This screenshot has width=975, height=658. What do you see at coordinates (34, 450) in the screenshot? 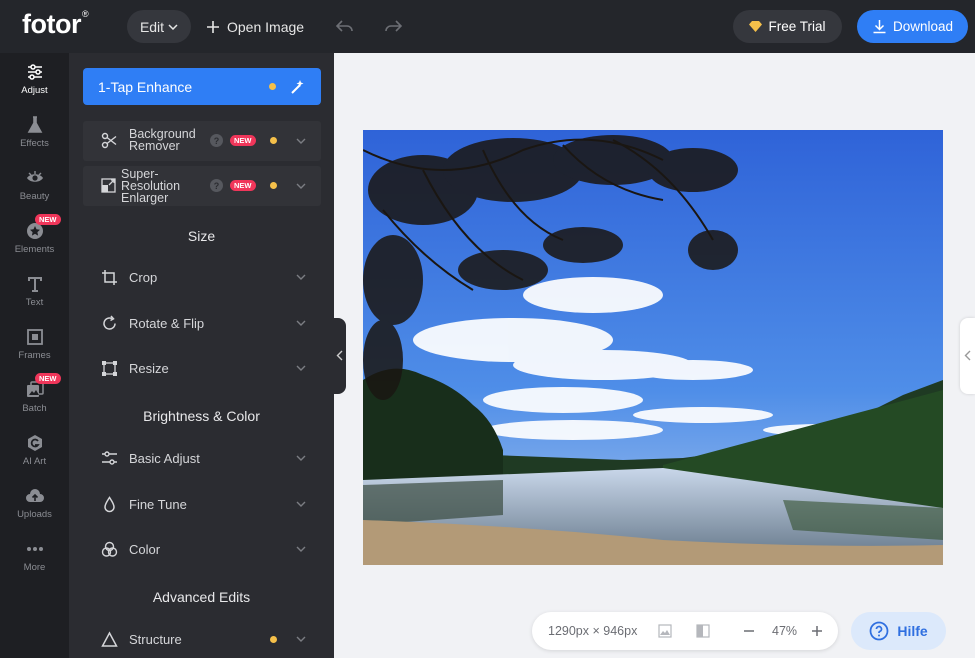
I see `rail-item-ai-art: AI Art` at bounding box center [34, 450].